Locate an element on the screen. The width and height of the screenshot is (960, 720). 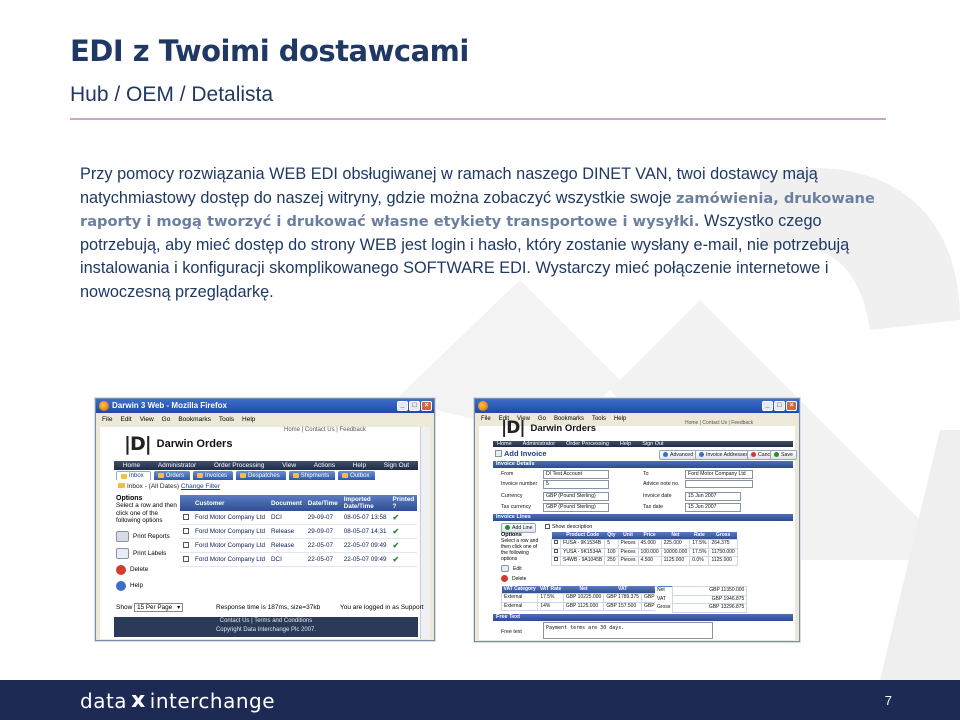
menu-tools: Tools is located at coordinates (226, 419).